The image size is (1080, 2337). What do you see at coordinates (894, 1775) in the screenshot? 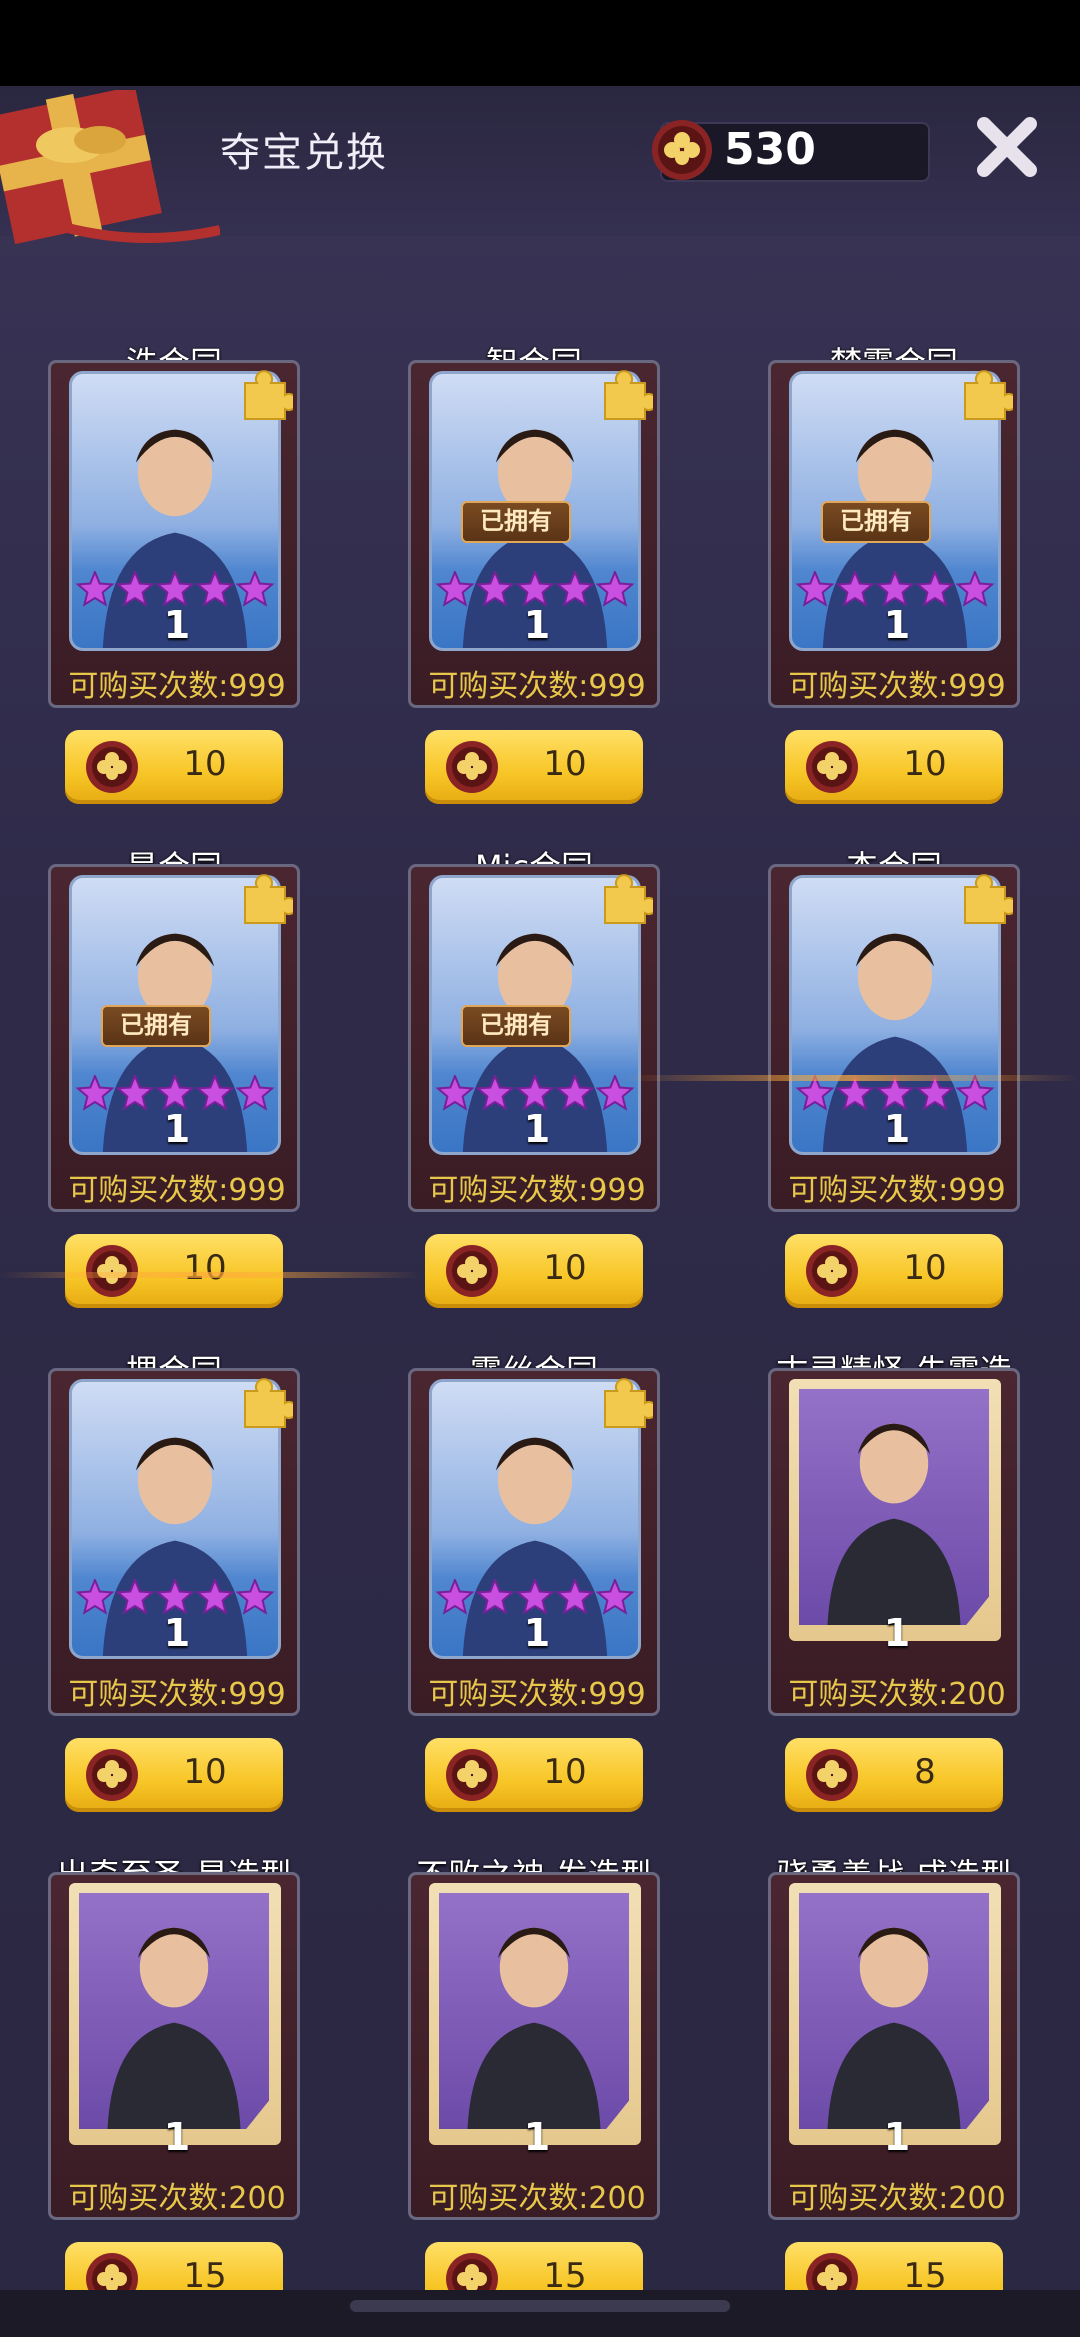
I see `buy-button: 8` at bounding box center [894, 1775].